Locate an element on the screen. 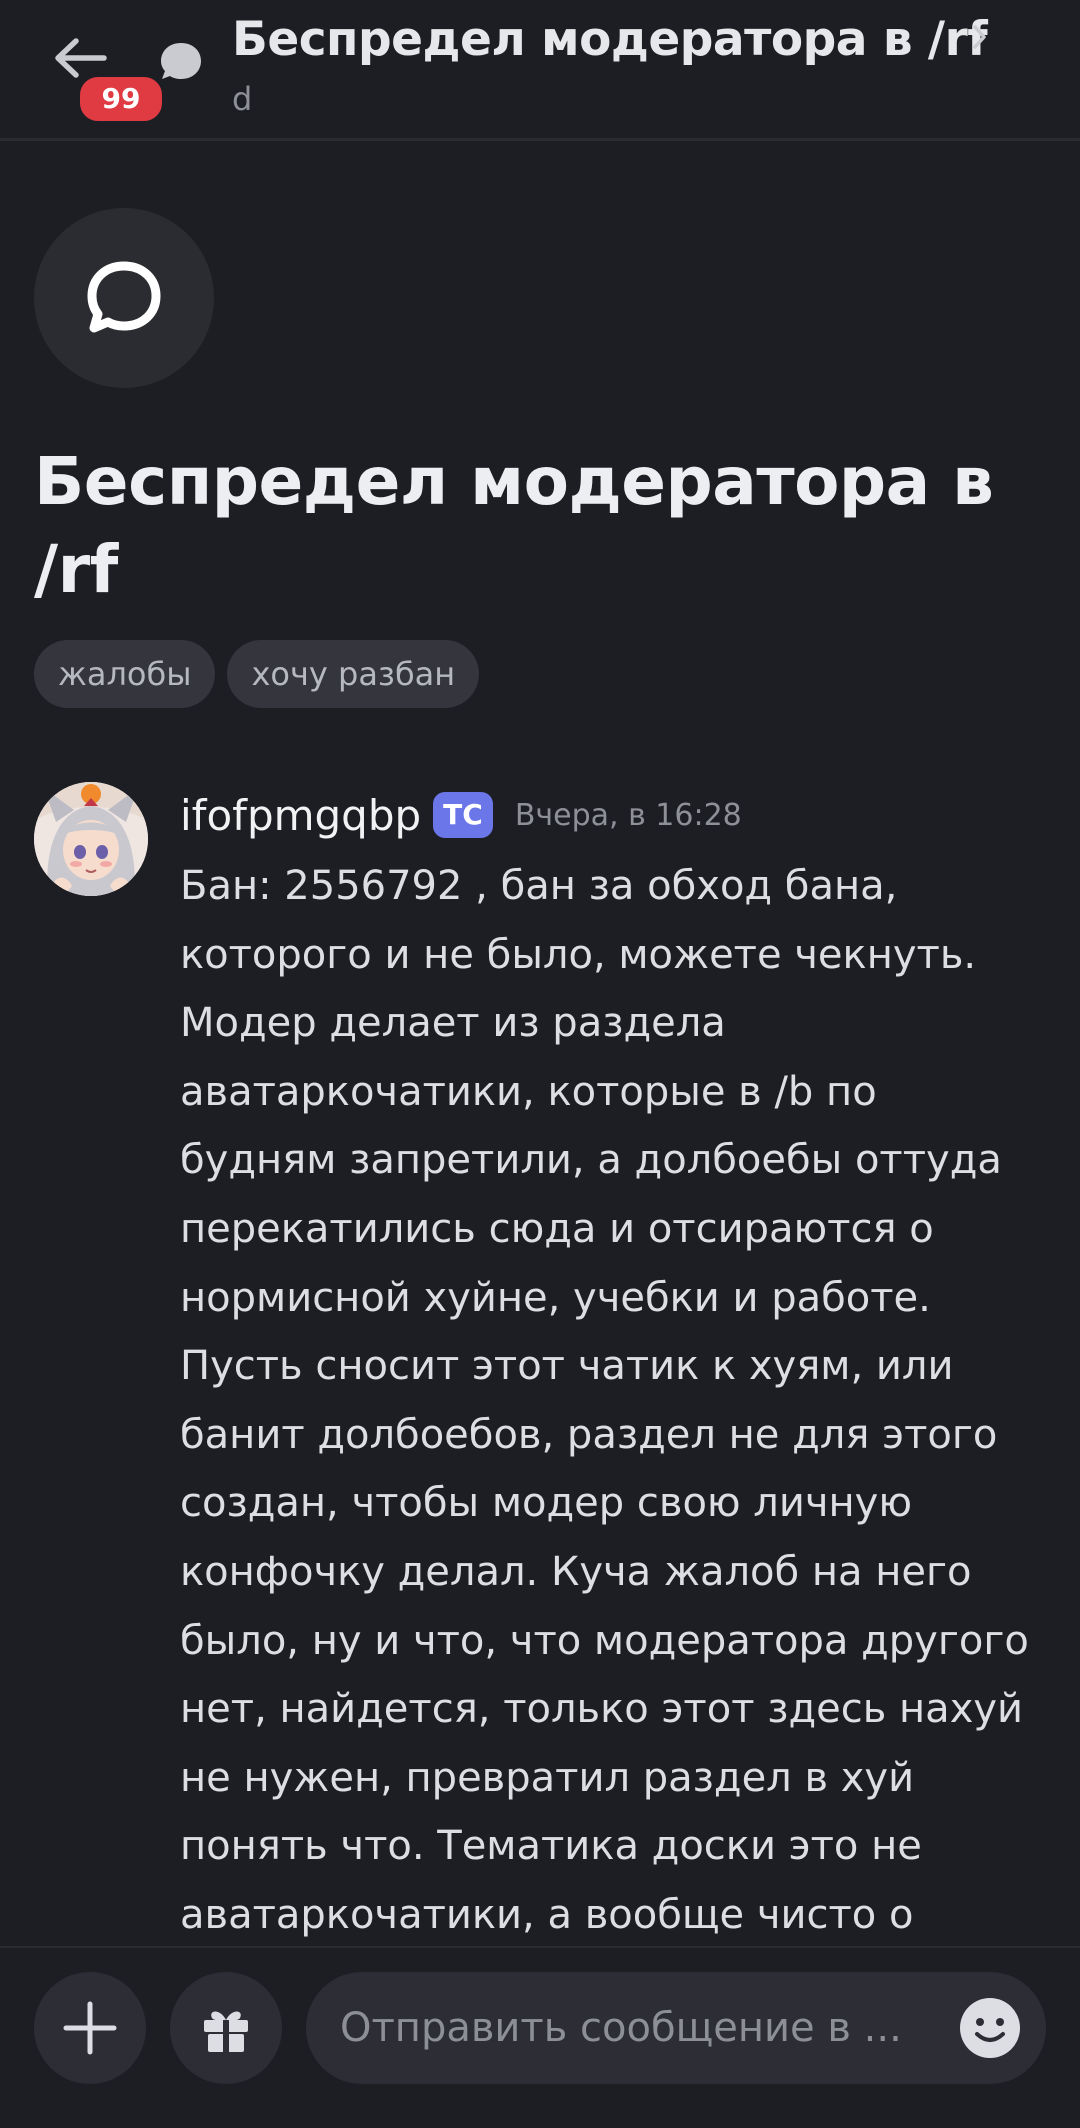 This screenshot has height=2128, width=1080. message-timestamp: Вчера, в 16:28 is located at coordinates (628, 815).